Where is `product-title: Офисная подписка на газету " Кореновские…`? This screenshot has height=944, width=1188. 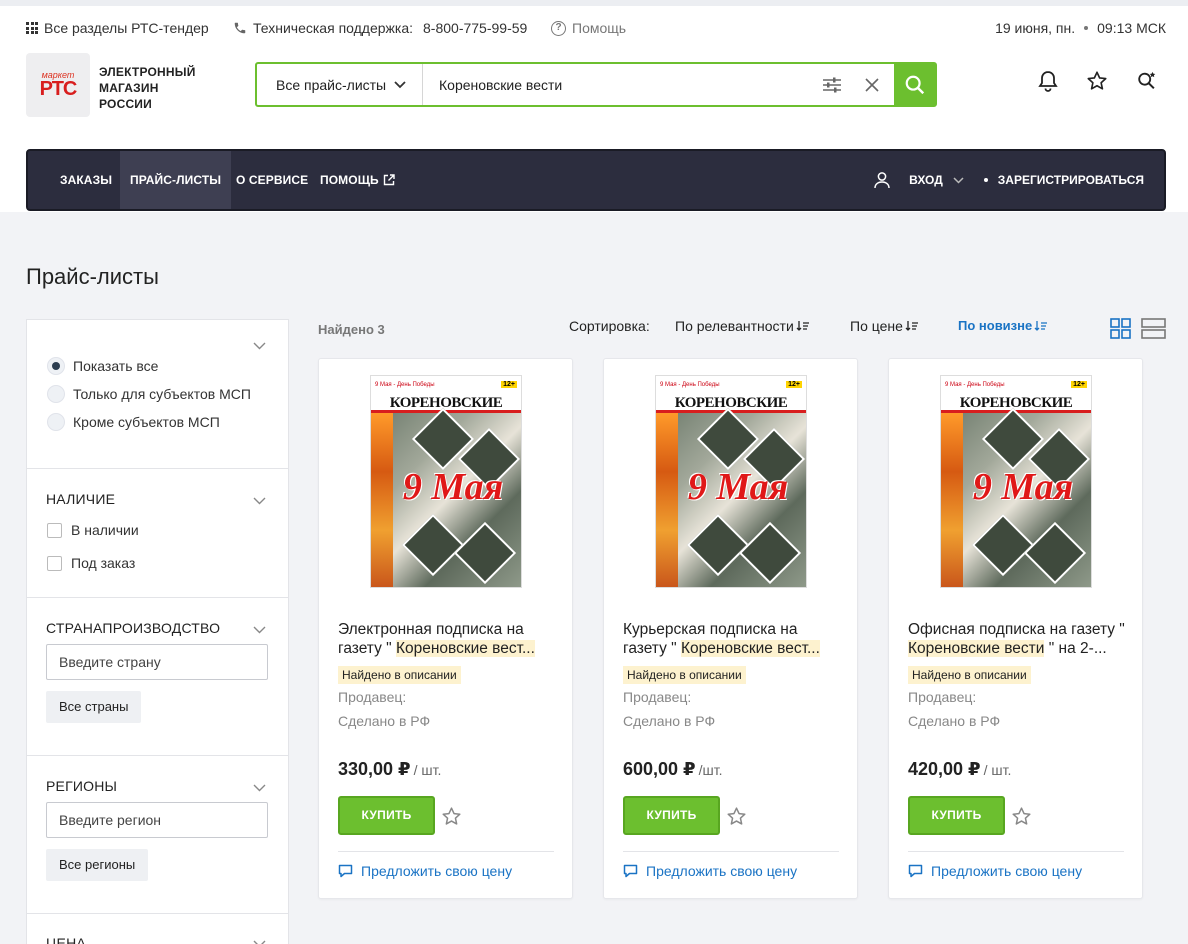
product-title: Офисная подписка на газету " Кореновские… is located at coordinates (1017, 639).